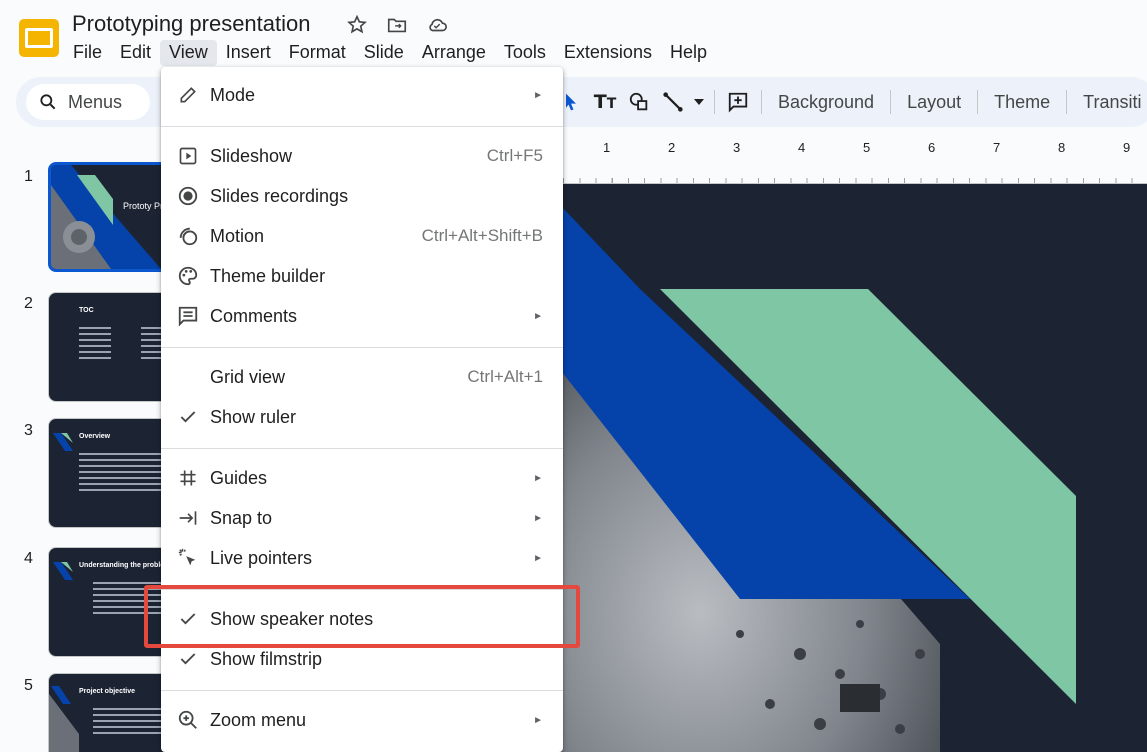 This screenshot has height=752, width=1147. I want to click on menu-item-label: Show filmstrip, so click(266, 658).